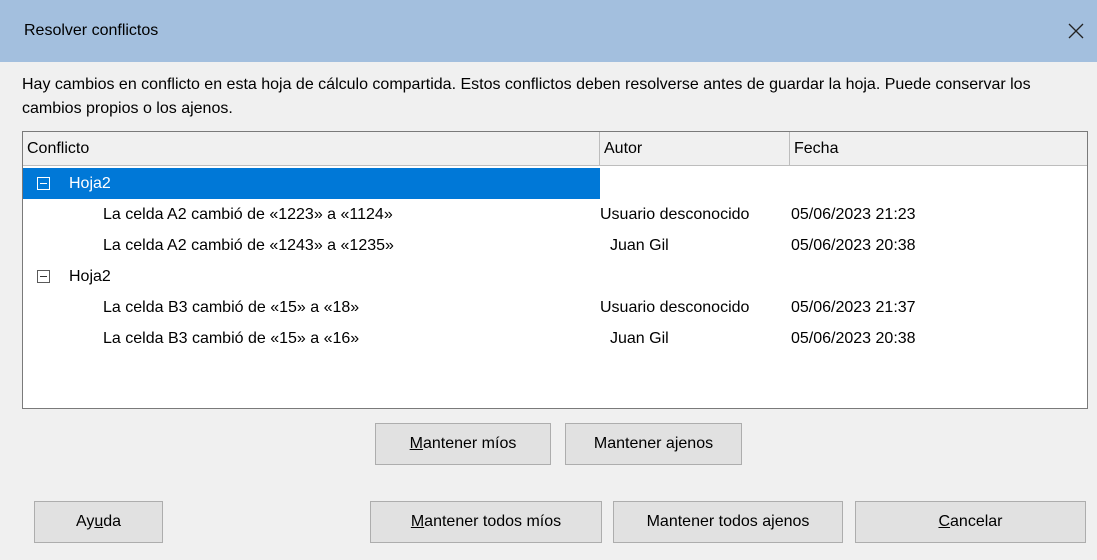 The width and height of the screenshot is (1097, 560). What do you see at coordinates (938, 148) in the screenshot?
I see `column-header-date: Fecha` at bounding box center [938, 148].